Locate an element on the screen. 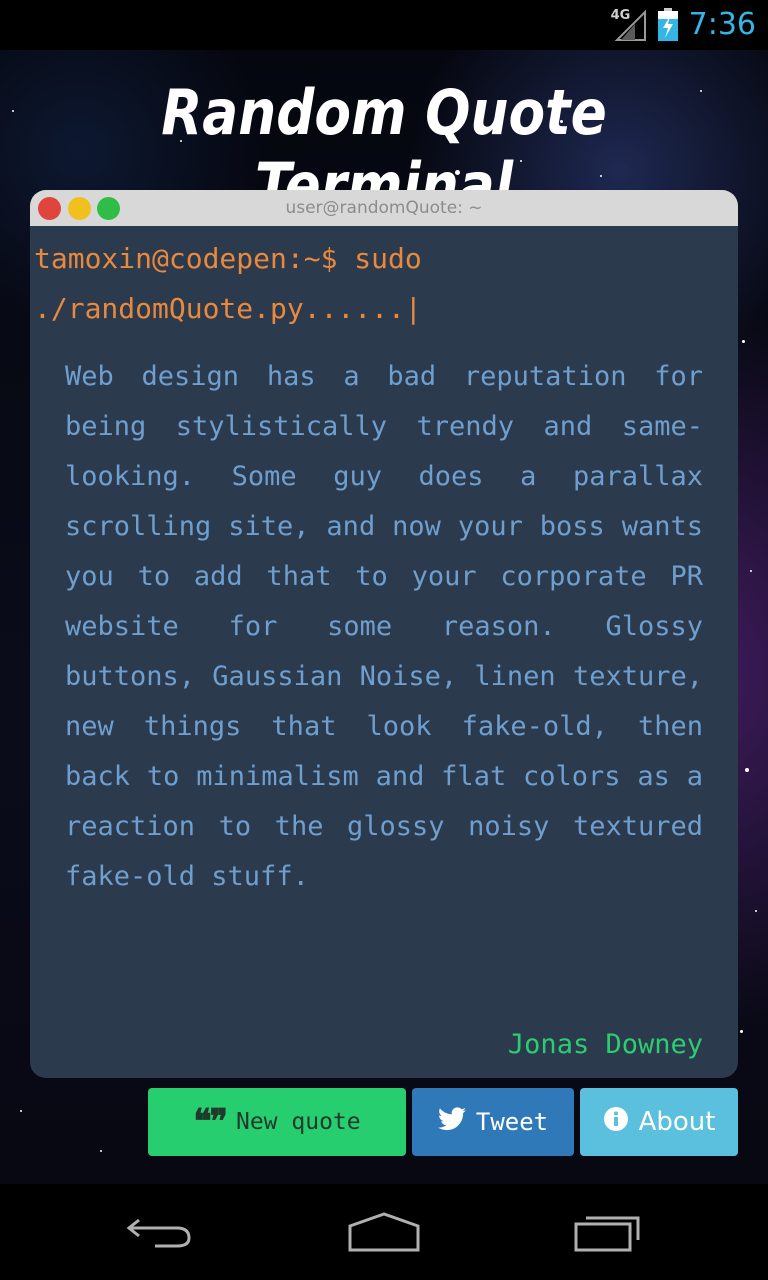  android-nav-bar is located at coordinates (384, 1232).